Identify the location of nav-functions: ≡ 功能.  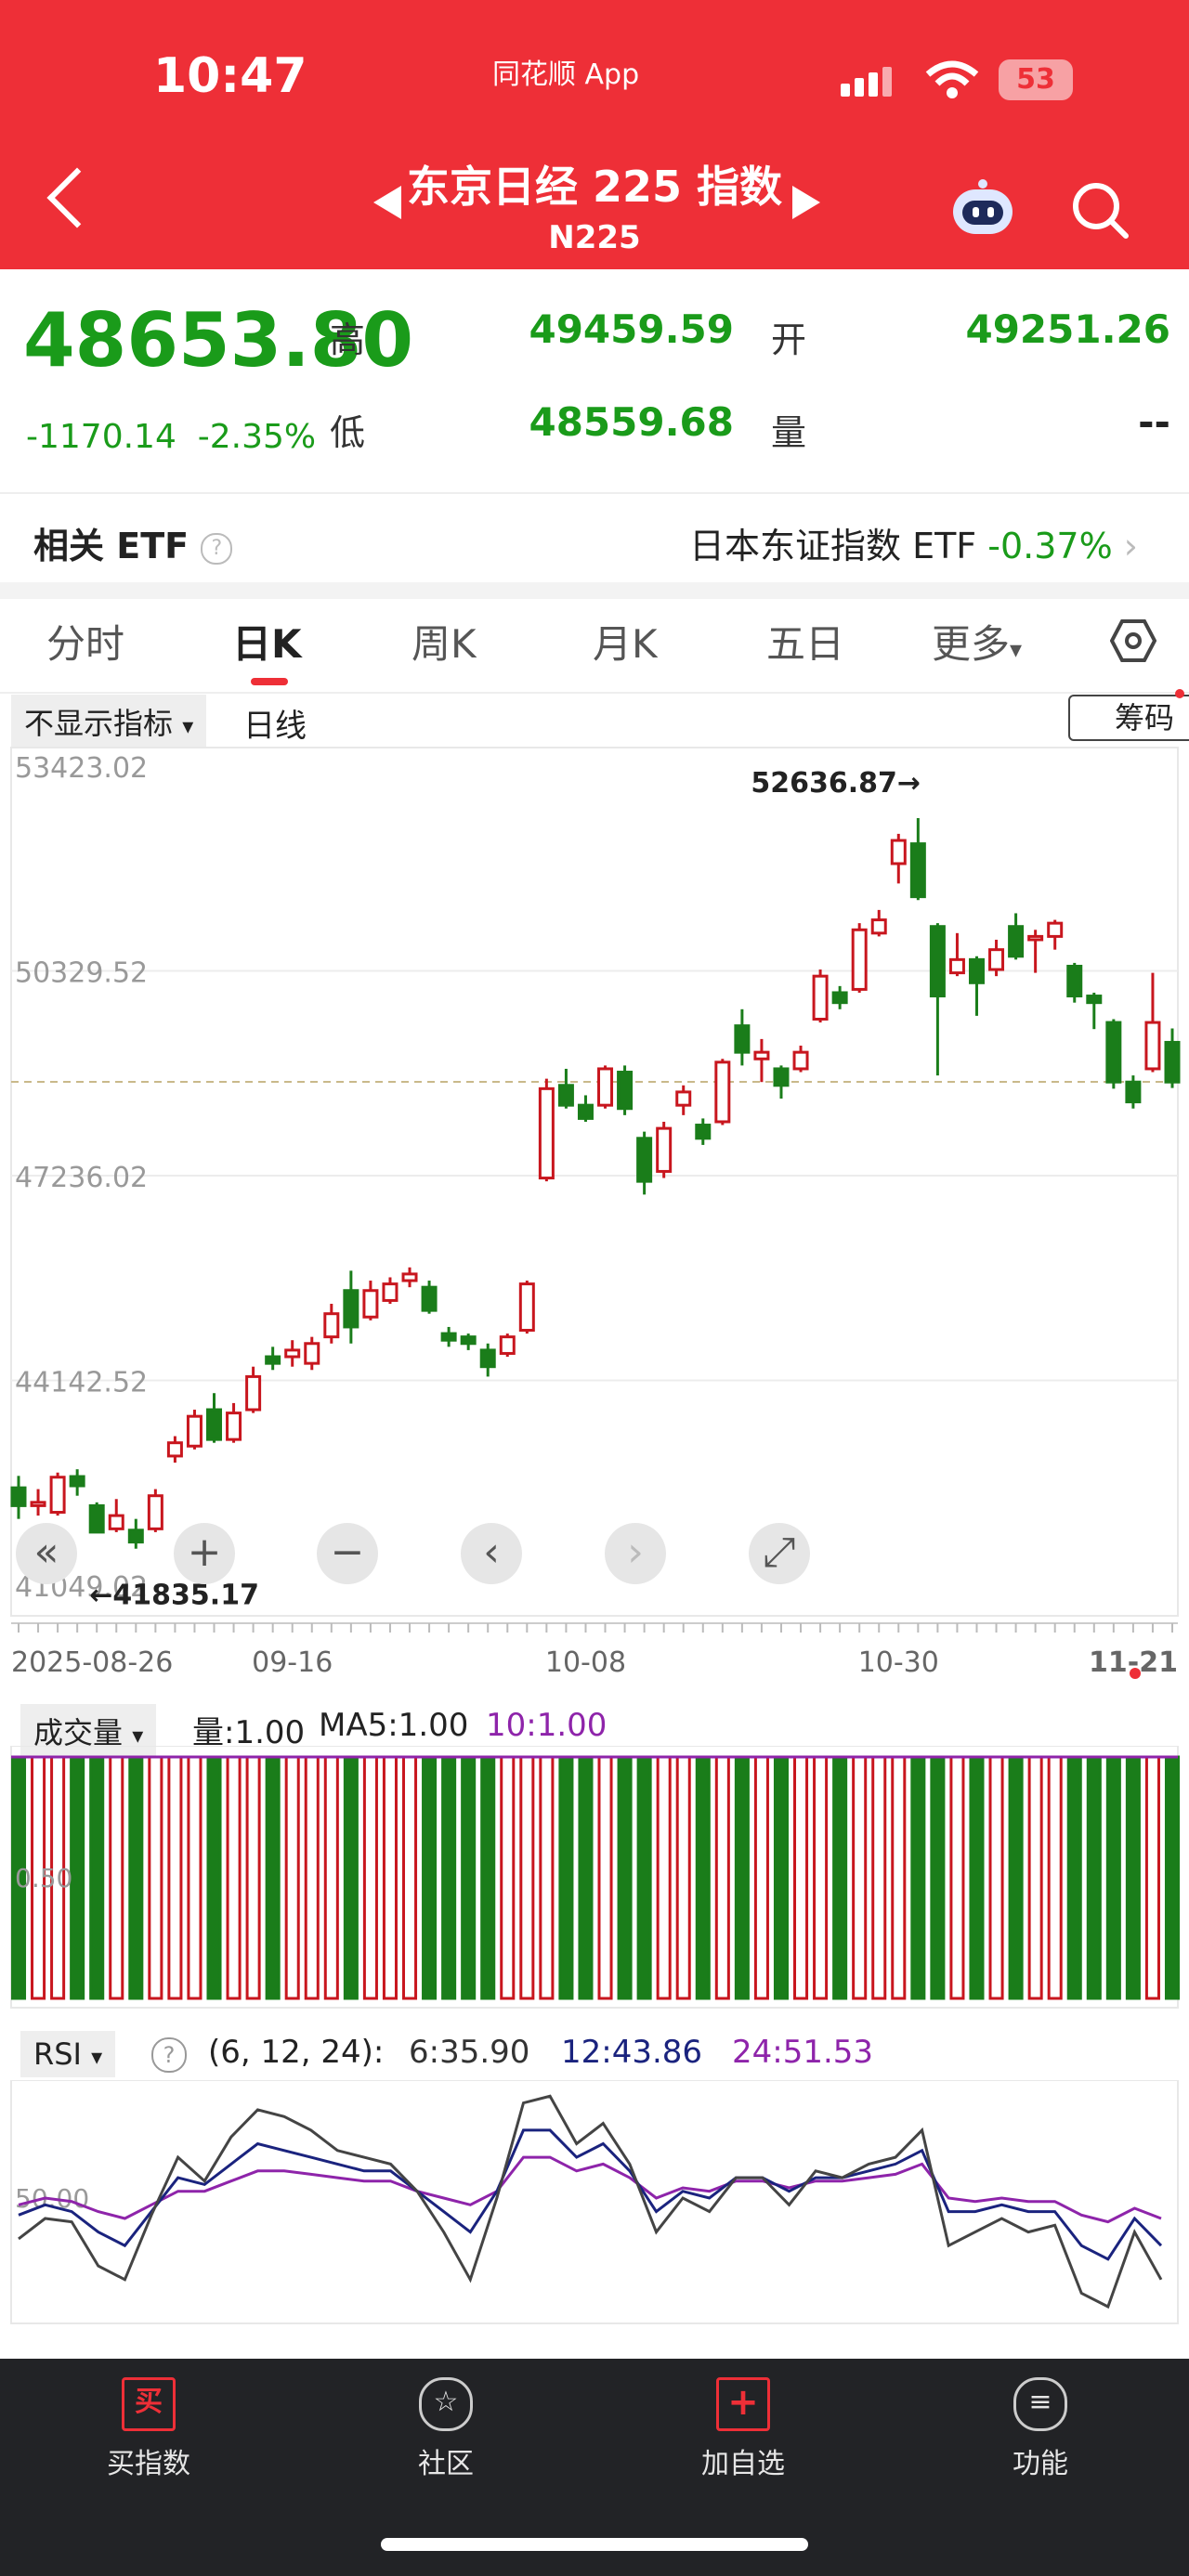
(1040, 2429).